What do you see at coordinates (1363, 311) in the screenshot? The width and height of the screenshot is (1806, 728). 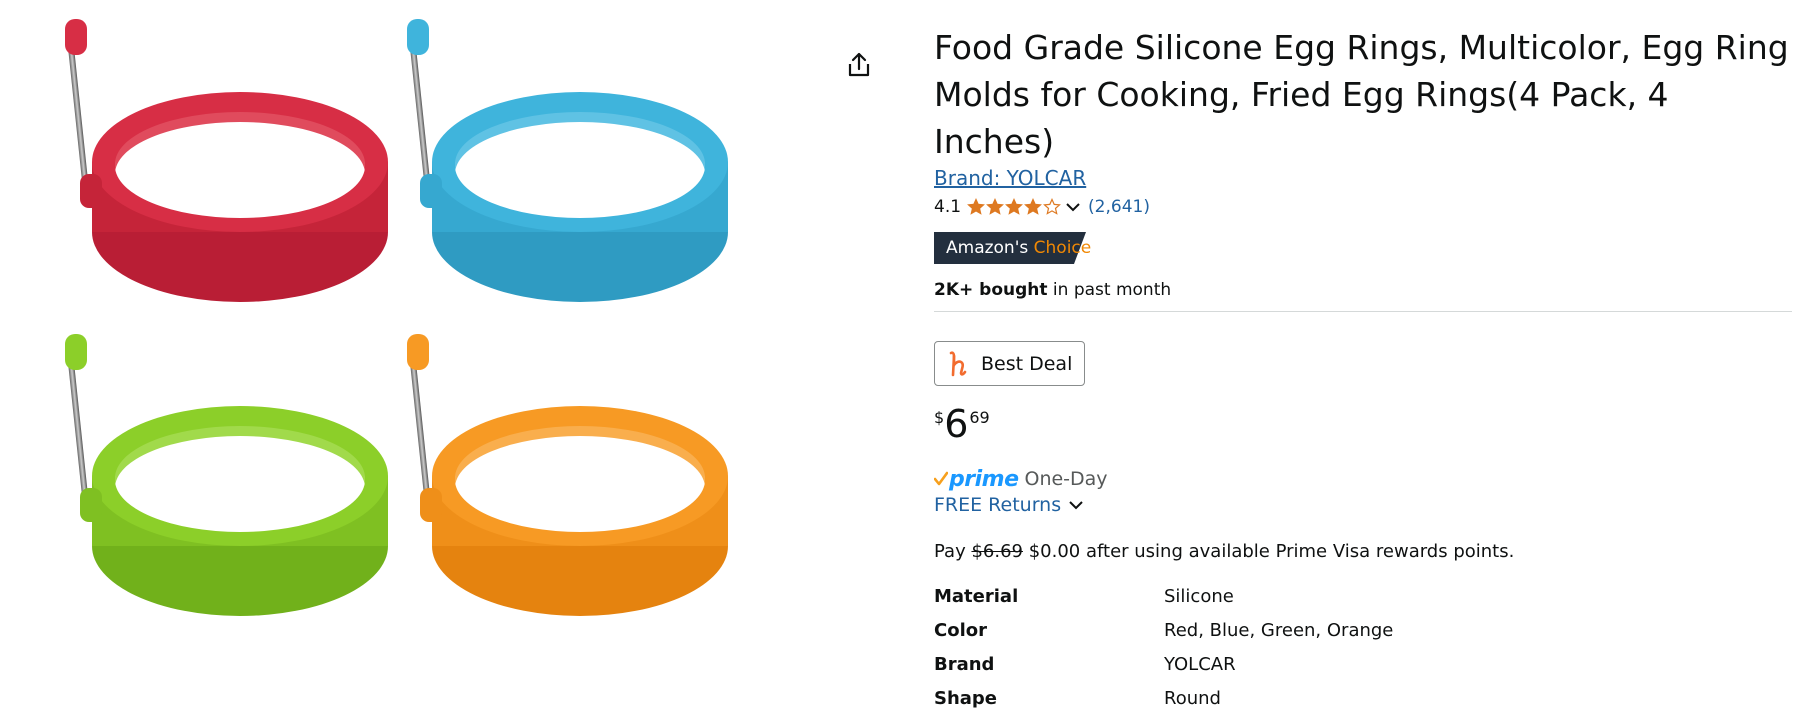 I see `divider` at bounding box center [1363, 311].